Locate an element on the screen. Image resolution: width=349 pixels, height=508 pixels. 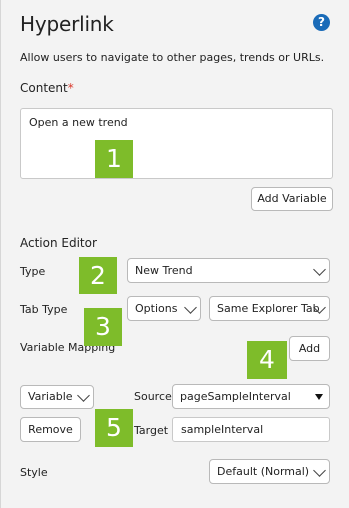
content-textarea: Open a new trend is located at coordinates (176, 143).